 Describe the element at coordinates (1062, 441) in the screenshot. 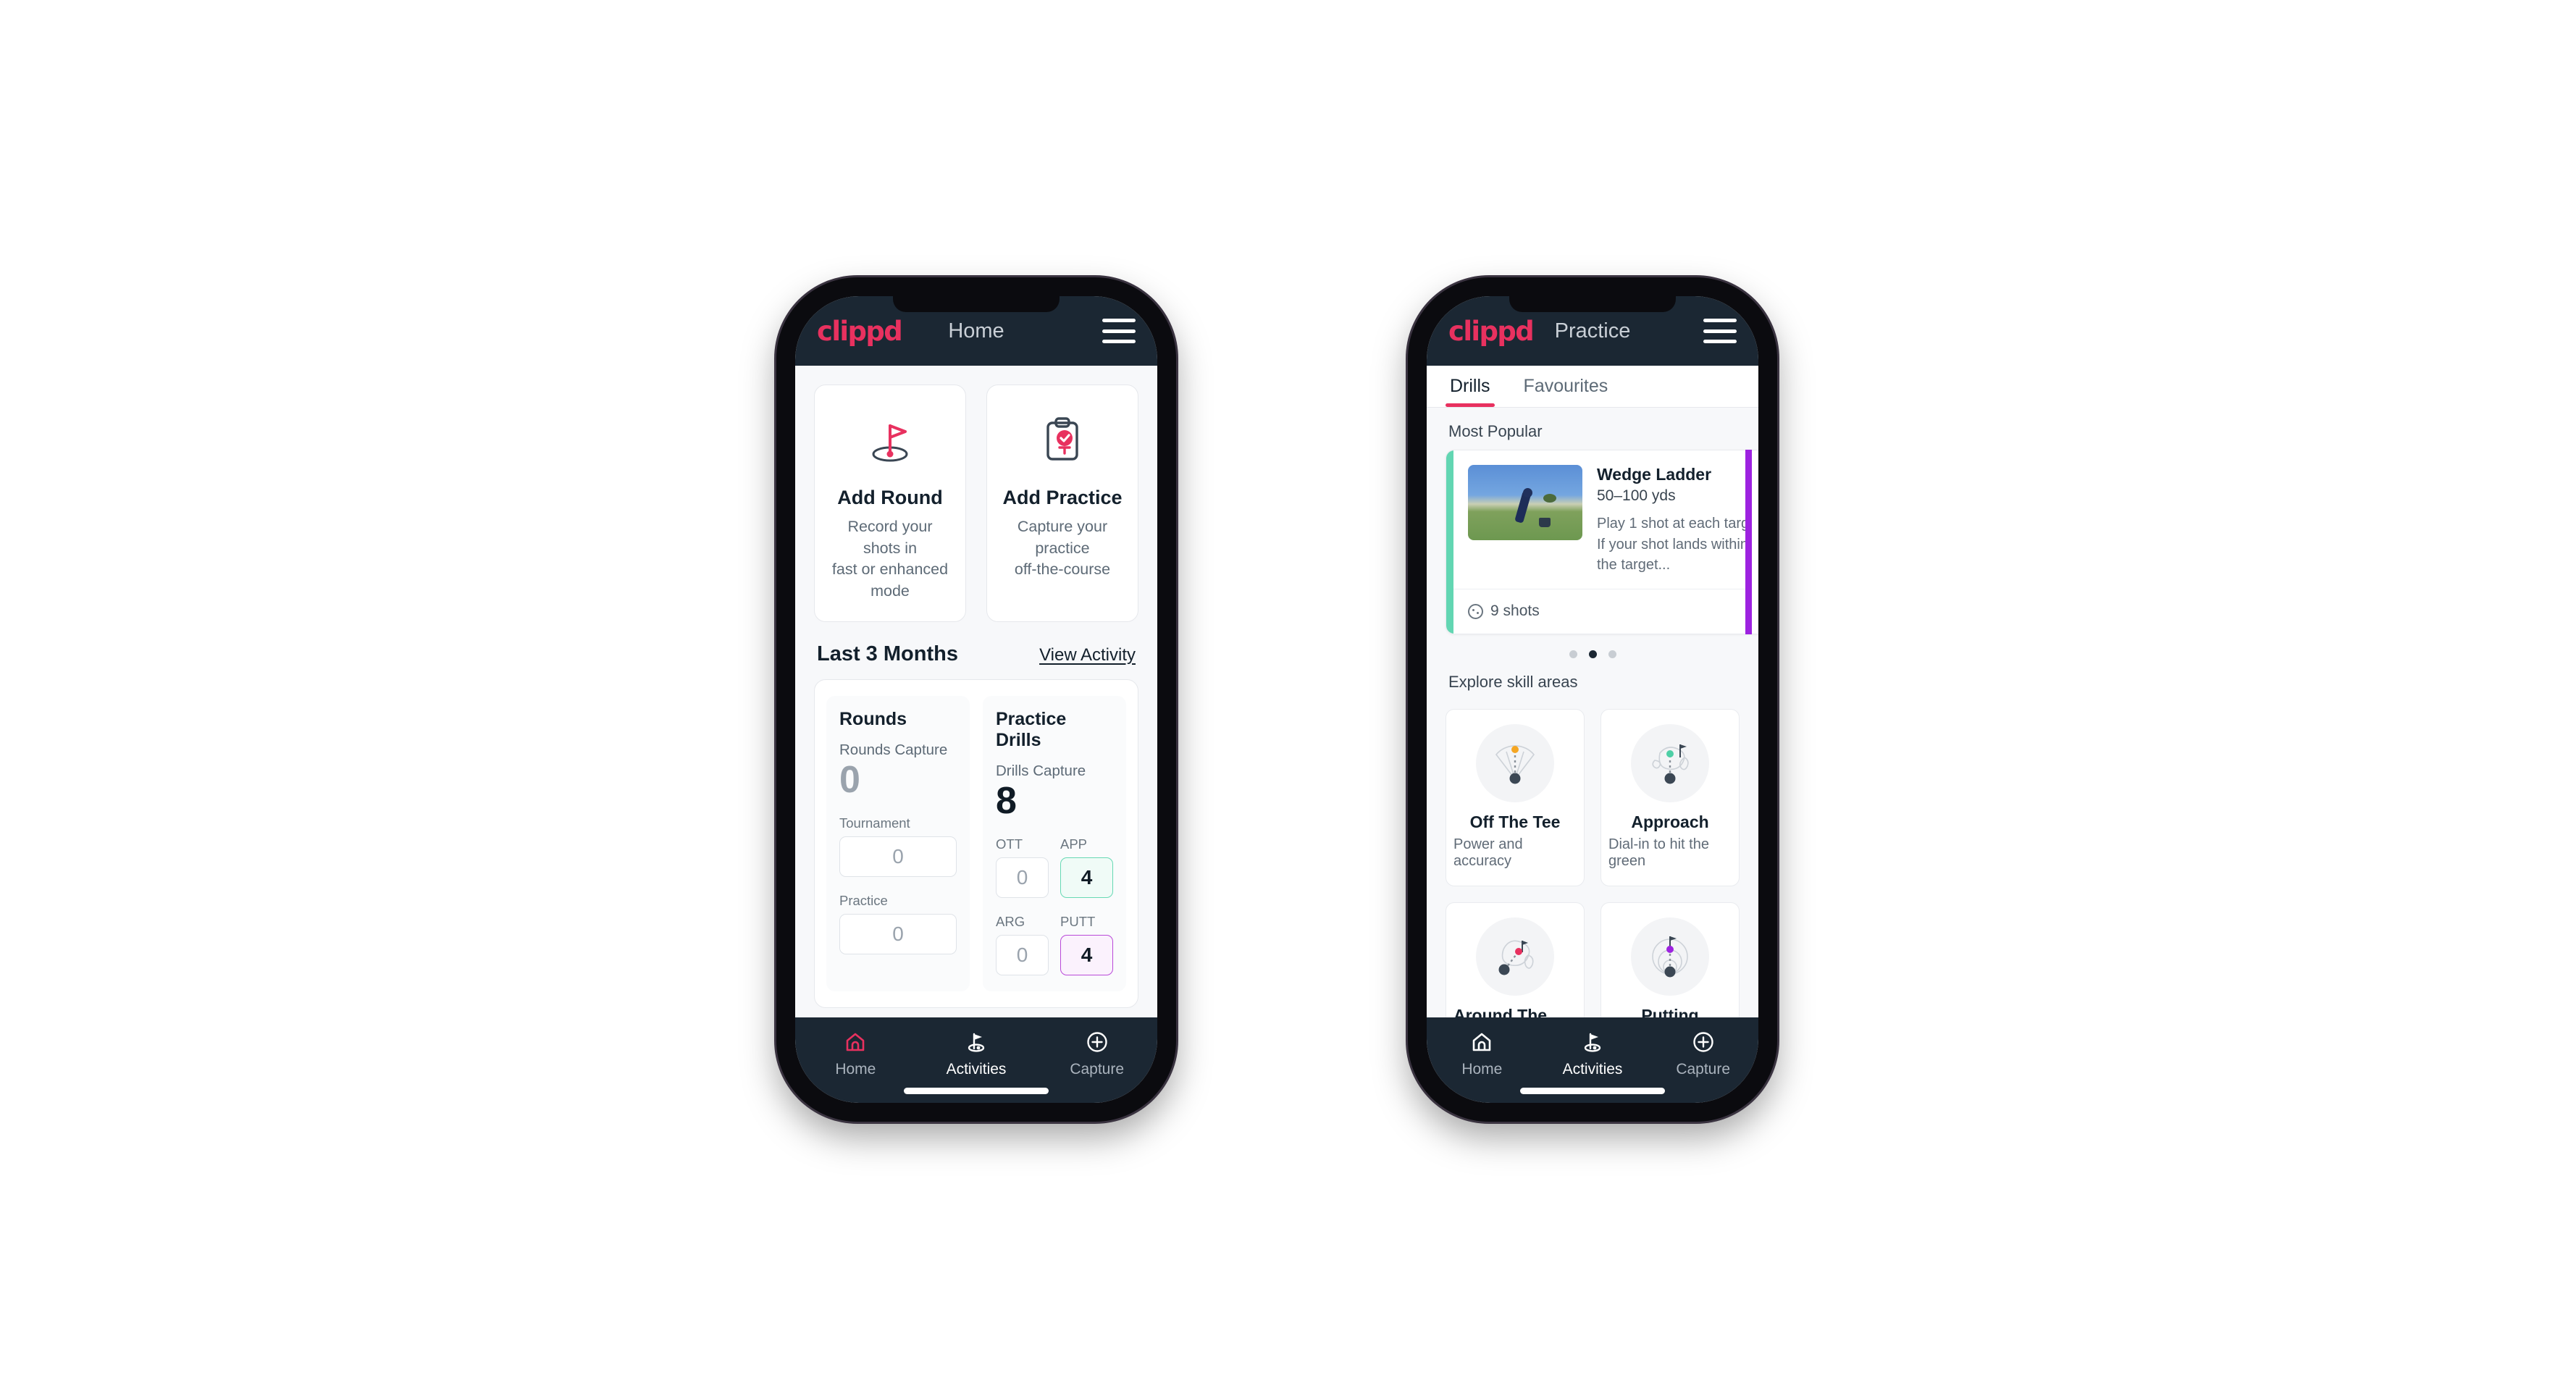

I see `clipboard-check-icon` at that location.